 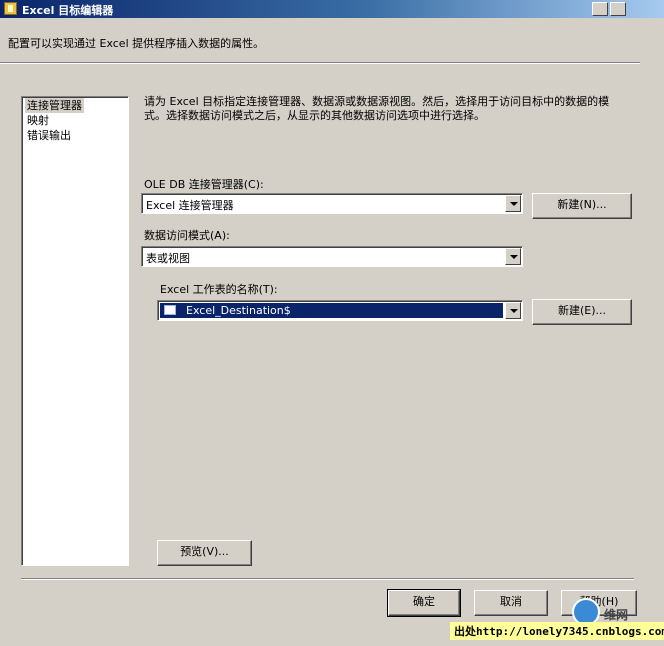 I want to click on list-item-mappings: 映射, so click(x=38, y=120).